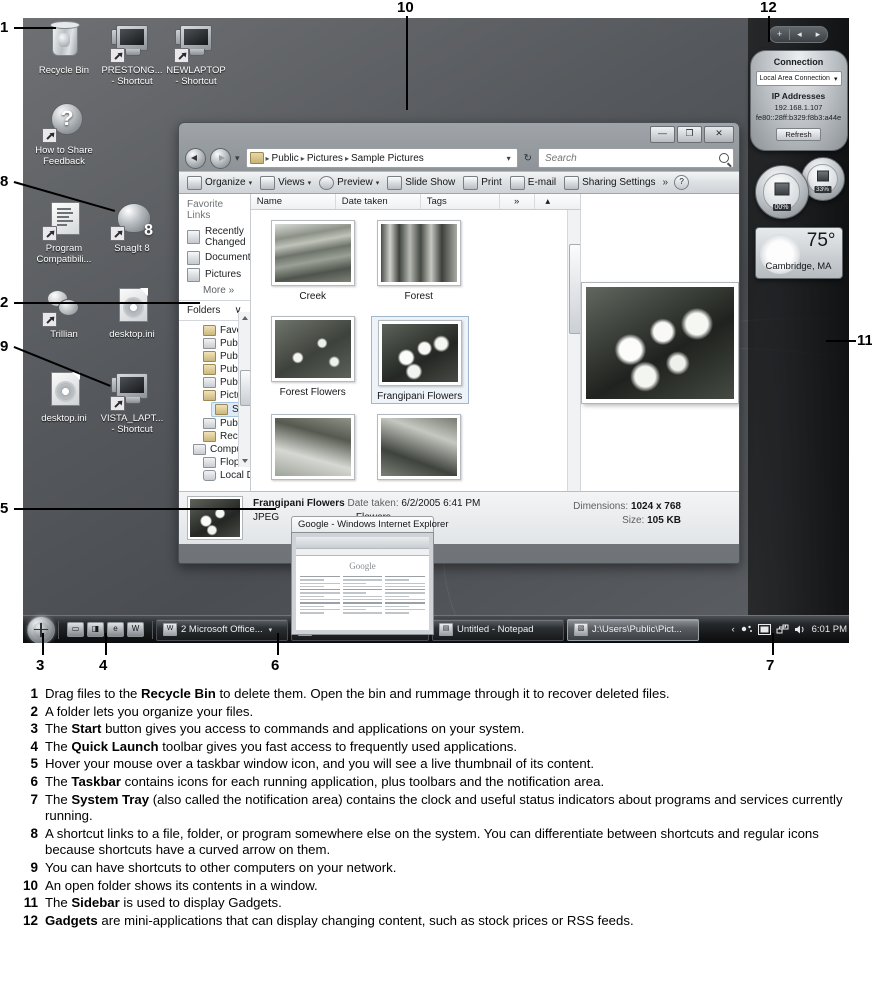  I want to click on column-header-date-taken: Date taken, so click(378, 201).